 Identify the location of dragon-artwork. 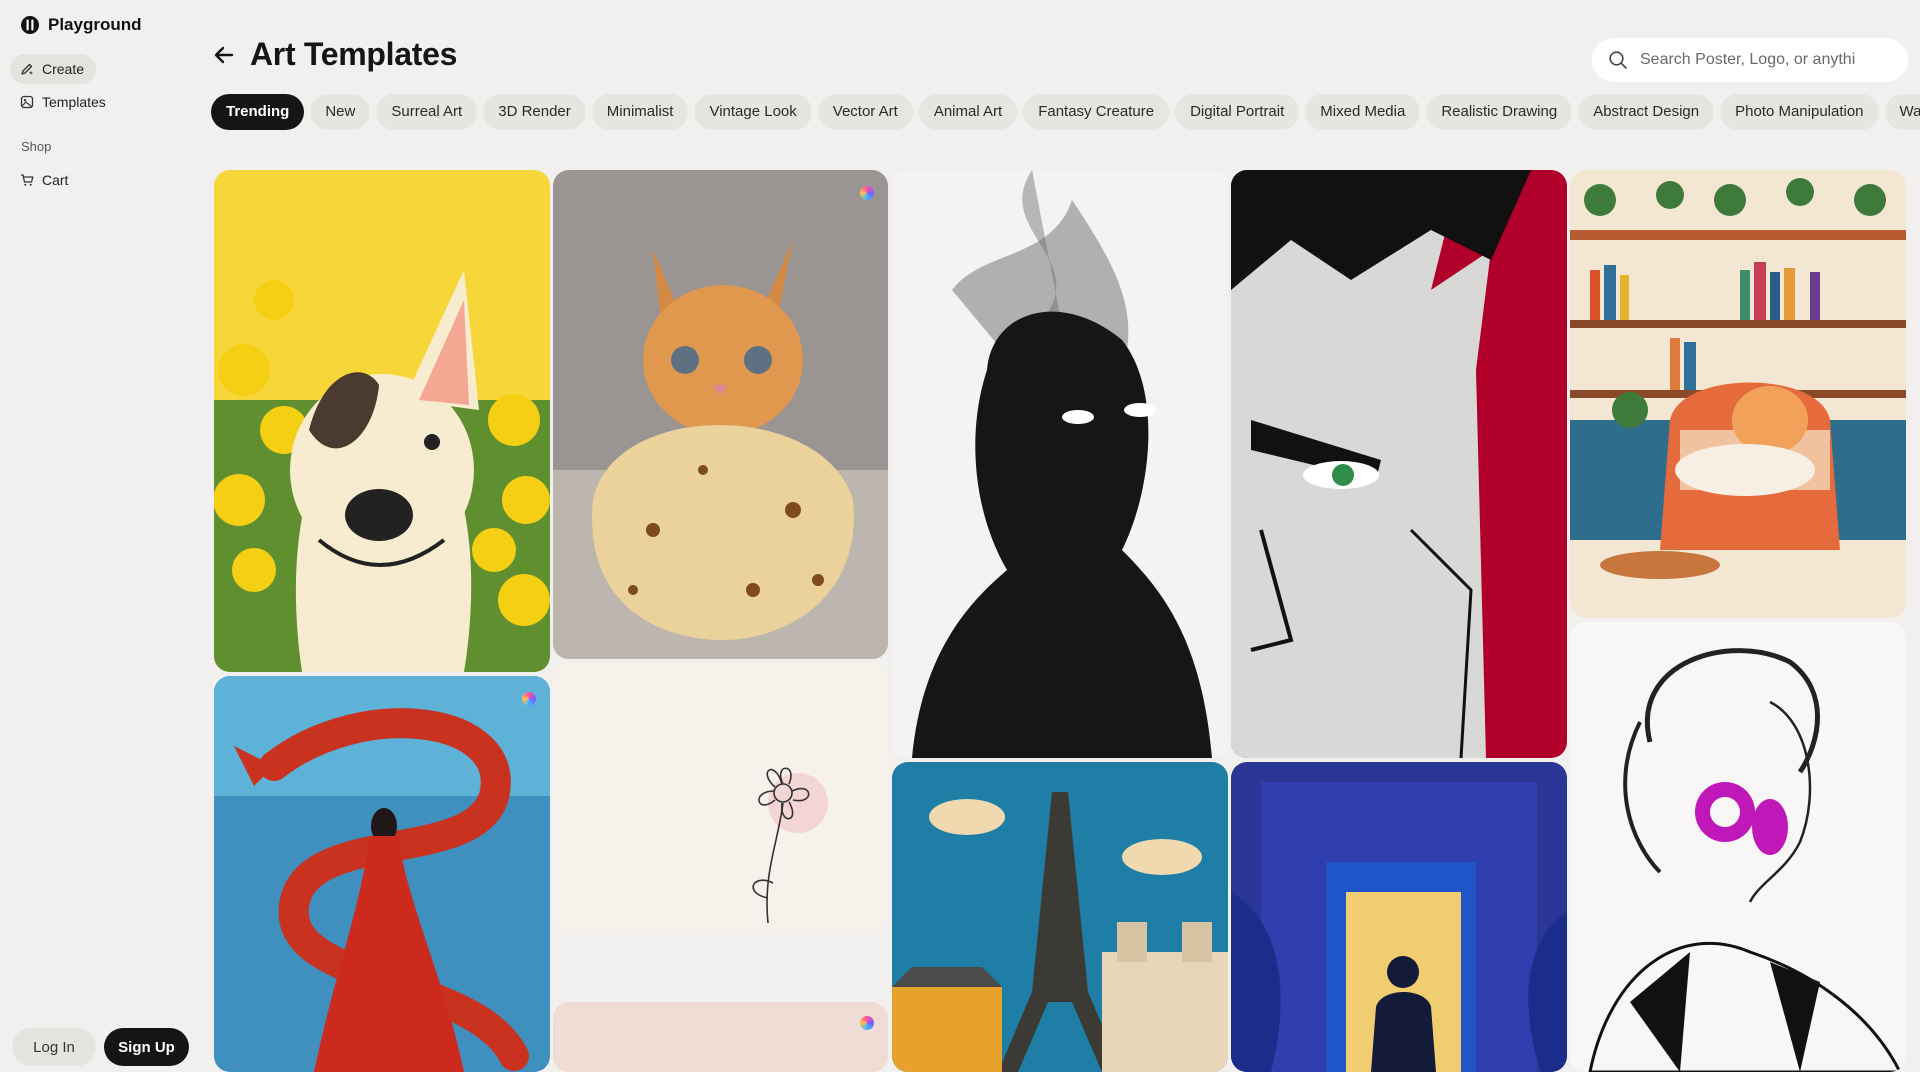
(382, 874).